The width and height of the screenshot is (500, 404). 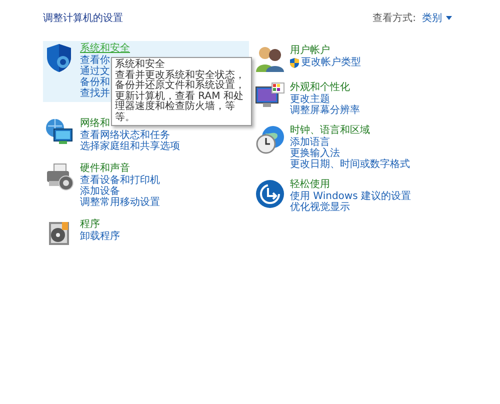 I want to click on page-title: 调整计算机的设置, so click(x=83, y=18).